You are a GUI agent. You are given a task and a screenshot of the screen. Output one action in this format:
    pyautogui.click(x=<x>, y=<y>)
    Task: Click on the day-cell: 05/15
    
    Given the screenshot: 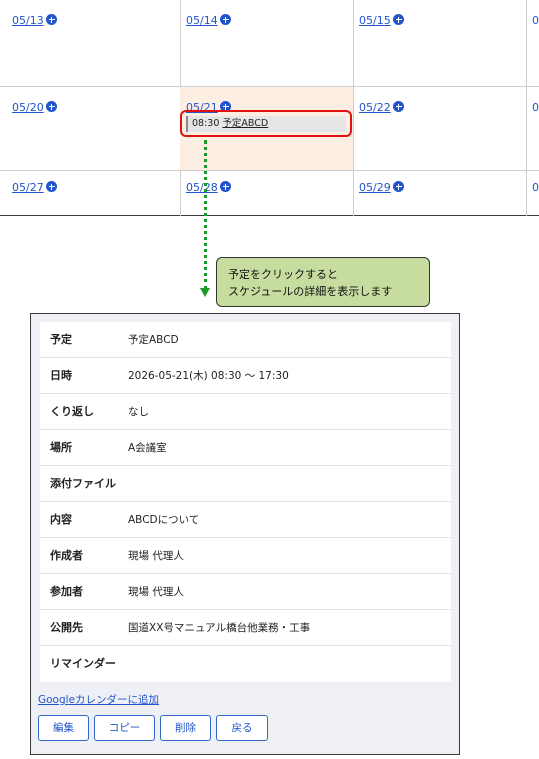 What is the action you would take?
    pyautogui.click(x=440, y=43)
    